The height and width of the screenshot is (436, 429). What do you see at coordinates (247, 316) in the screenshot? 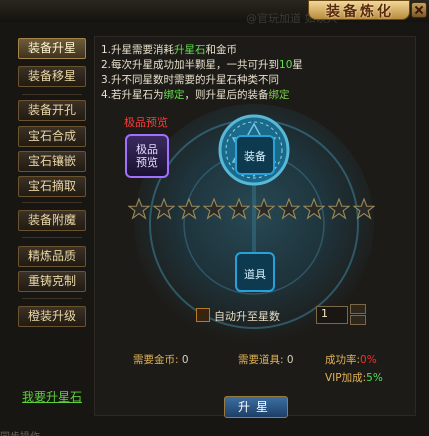
I see `auto-upgrade-label: 自动升至星数` at bounding box center [247, 316].